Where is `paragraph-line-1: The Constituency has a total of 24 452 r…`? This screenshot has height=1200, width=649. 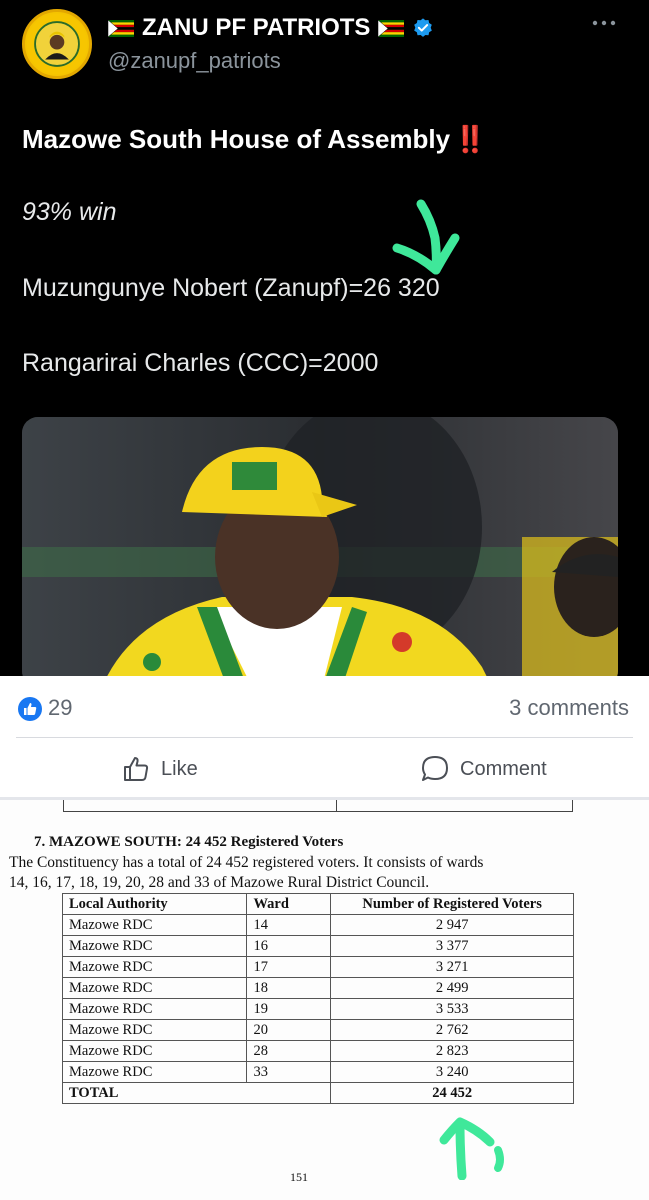 paragraph-line-1: The Constituency has a total of 24 452 r… is located at coordinates (246, 862).